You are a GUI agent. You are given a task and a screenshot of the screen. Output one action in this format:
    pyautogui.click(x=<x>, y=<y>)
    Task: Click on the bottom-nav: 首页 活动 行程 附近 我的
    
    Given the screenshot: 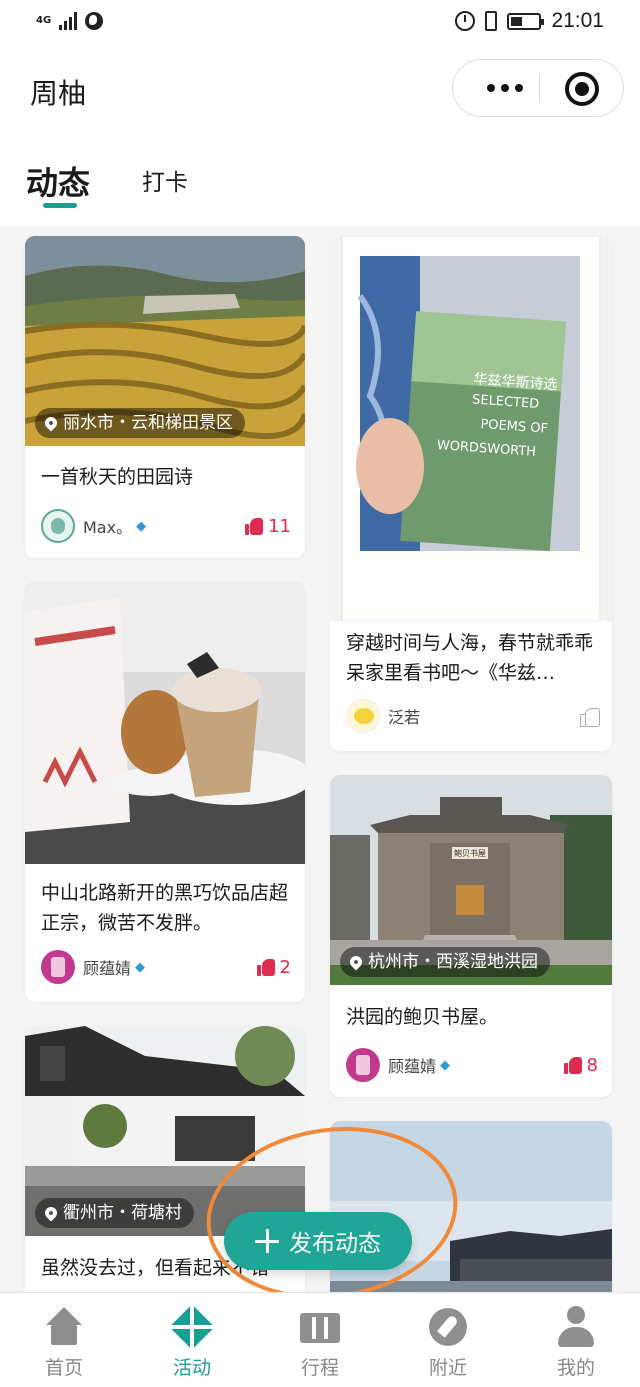 What is the action you would take?
    pyautogui.click(x=320, y=1339)
    